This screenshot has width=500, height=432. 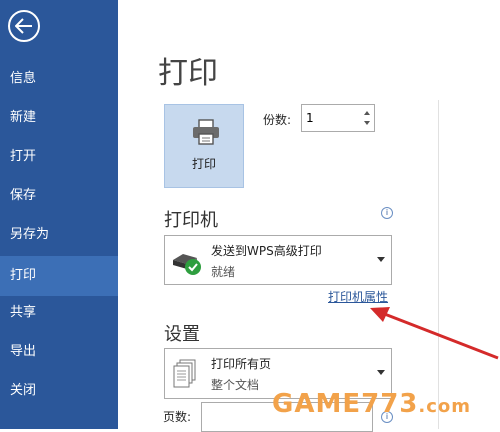 I want to click on info-icon: i, so click(x=387, y=213).